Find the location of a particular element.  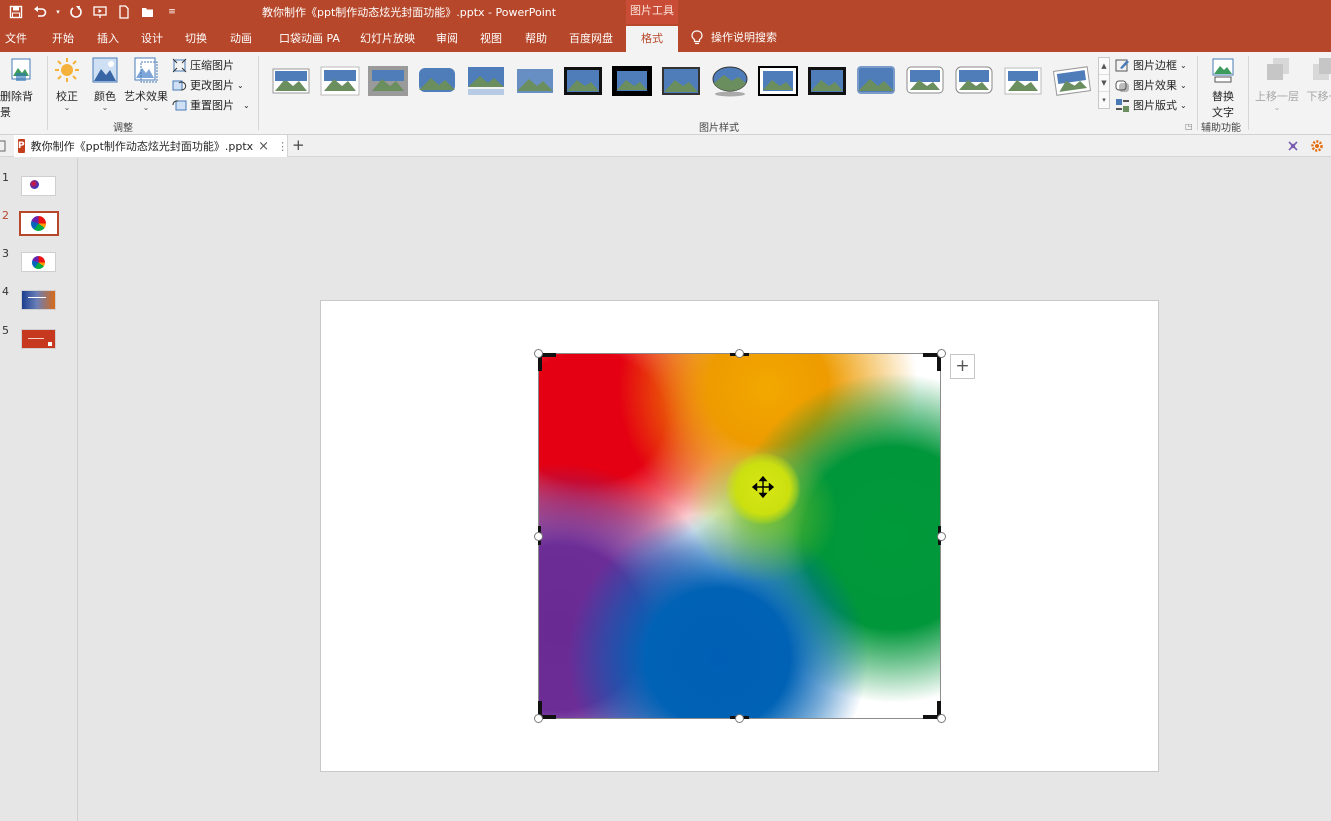

start-slideshow-icon is located at coordinates (100, 12).